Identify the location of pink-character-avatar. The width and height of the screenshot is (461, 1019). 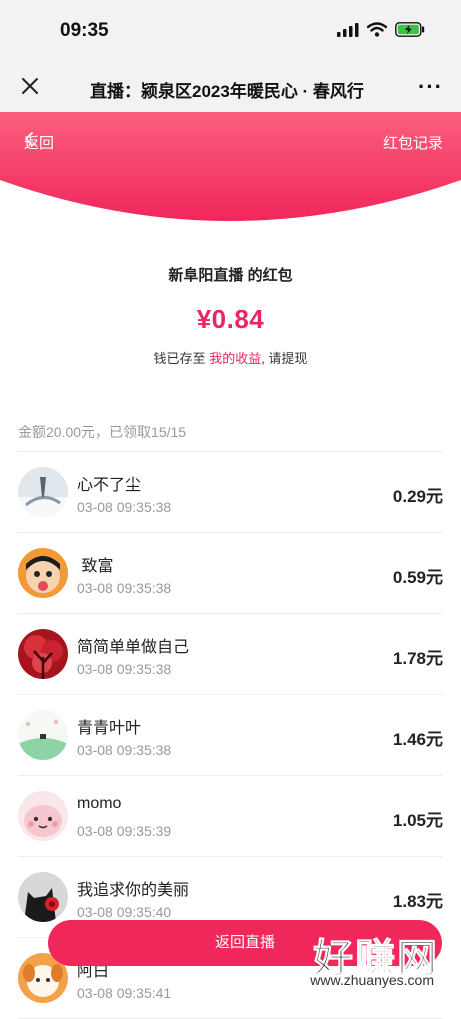
(43, 816).